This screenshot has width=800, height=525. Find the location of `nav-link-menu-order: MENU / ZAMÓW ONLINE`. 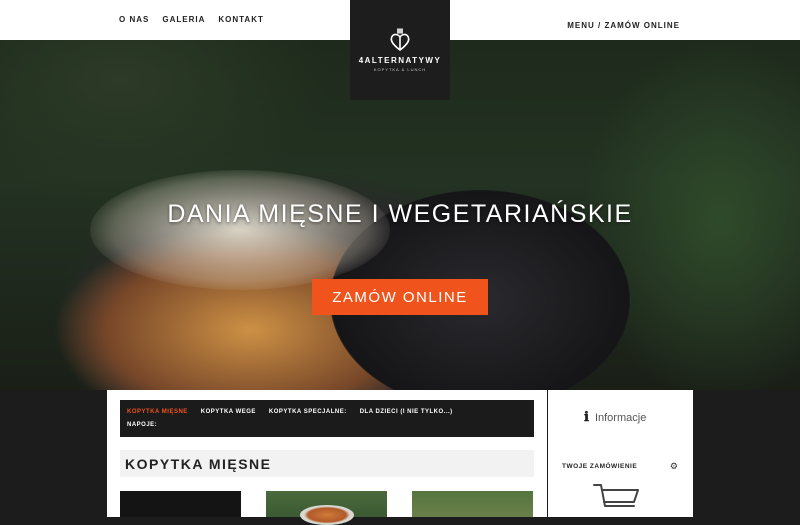

nav-link-menu-order: MENU / ZAMÓW ONLINE is located at coordinates (623, 25).